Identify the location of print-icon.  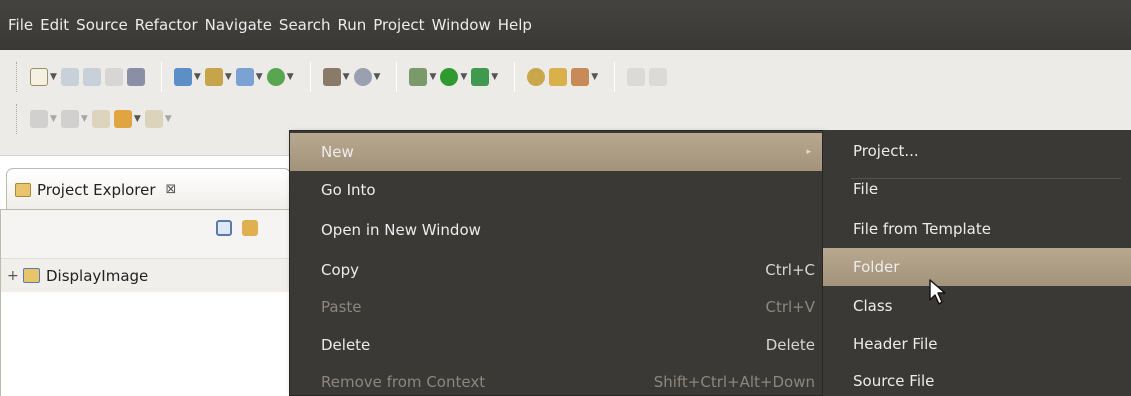
(113, 77).